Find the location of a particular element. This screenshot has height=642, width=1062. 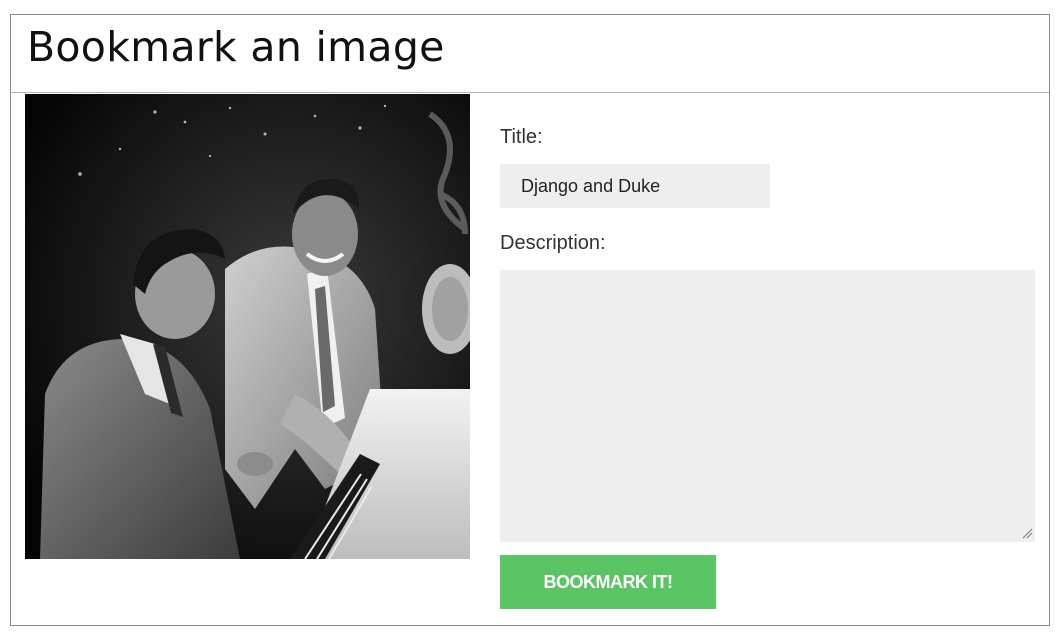

bookmark-it-button: BOOKMARK IT! is located at coordinates (608, 582).